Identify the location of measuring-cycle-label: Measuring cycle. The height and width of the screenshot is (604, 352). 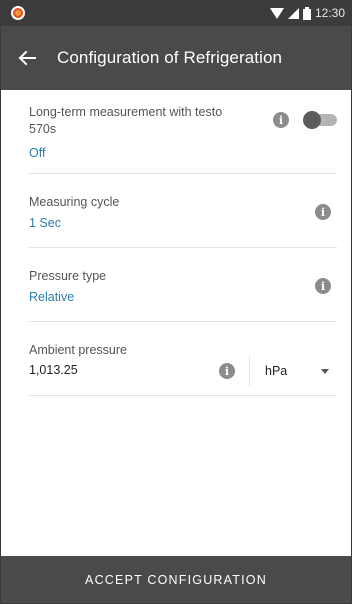
(74, 202).